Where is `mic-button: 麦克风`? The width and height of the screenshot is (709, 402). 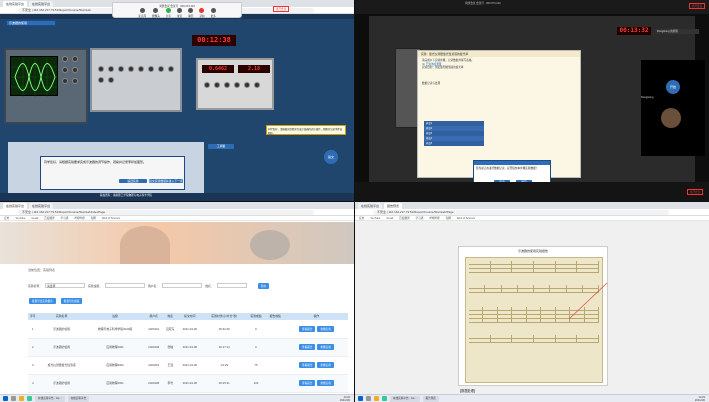
mic-button: 麦克风 is located at coordinates (142, 12).